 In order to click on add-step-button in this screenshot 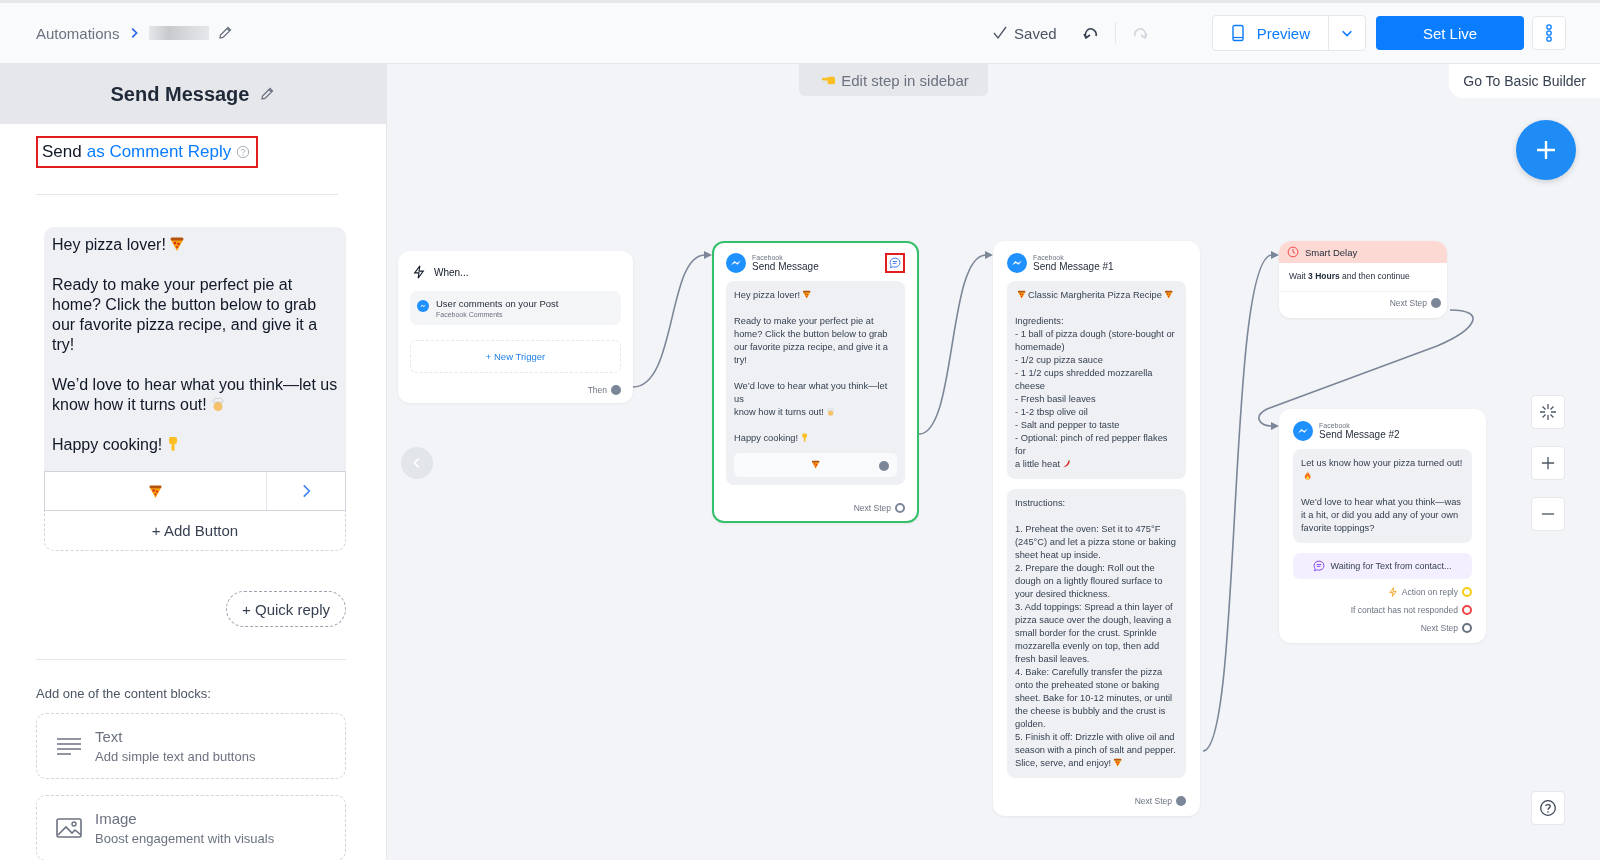, I will do `click(1546, 150)`.